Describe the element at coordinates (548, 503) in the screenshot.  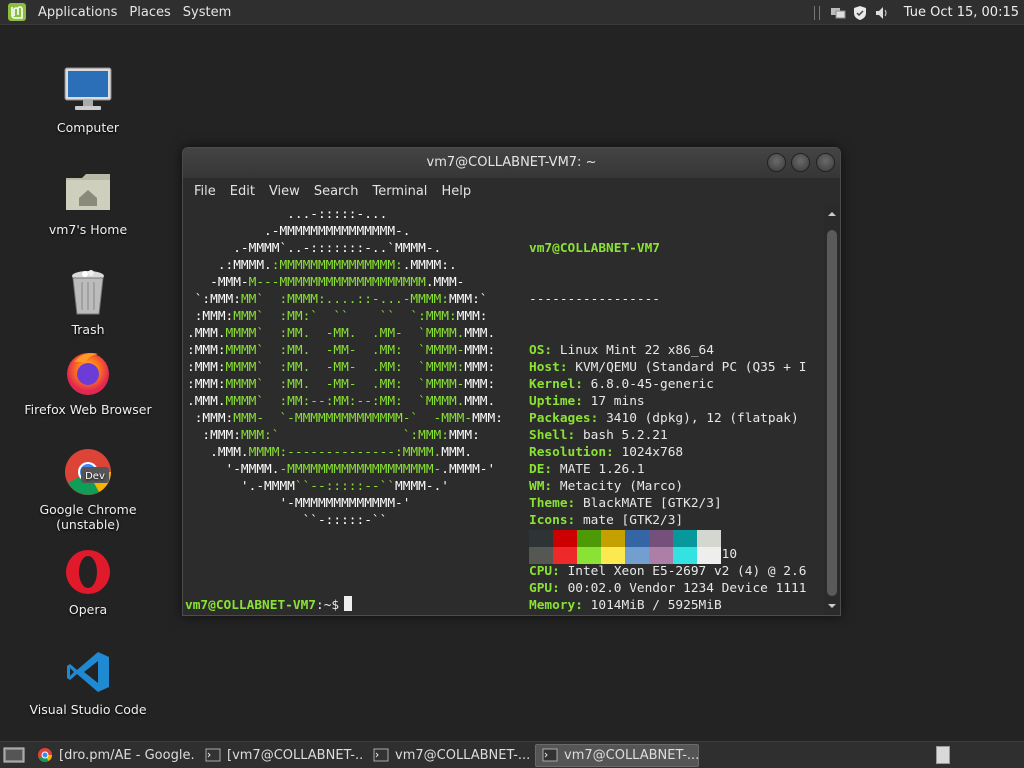
I see `info-key: Theme` at that location.